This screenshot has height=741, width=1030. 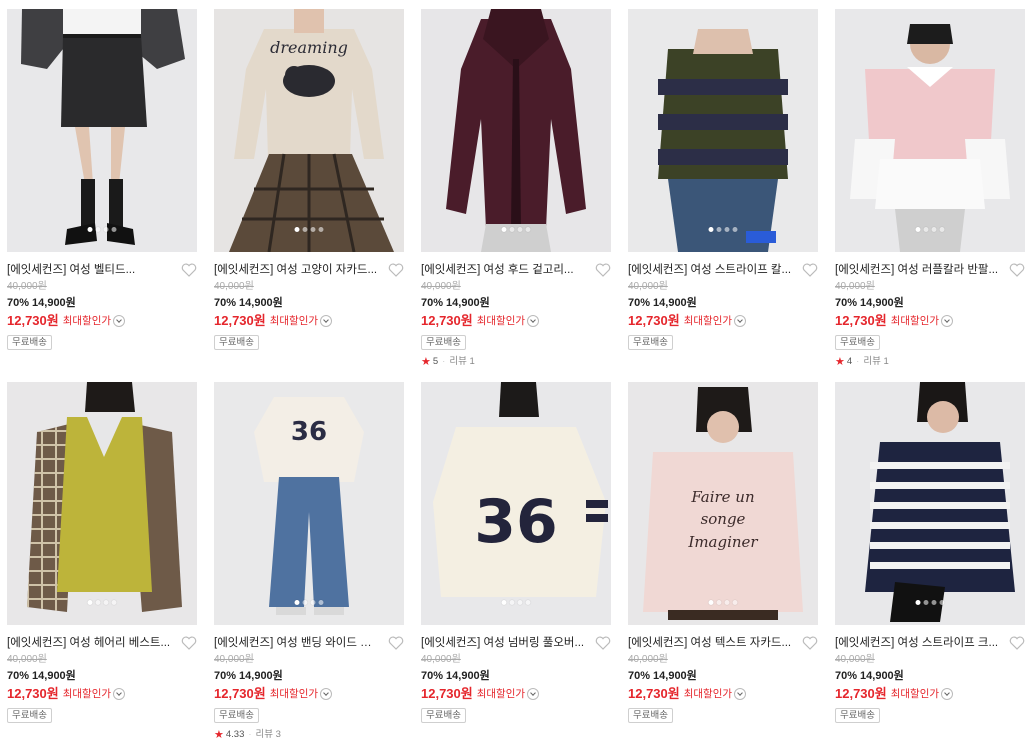 I want to click on rating-row: ★ 4 · 리뷰 1, so click(x=862, y=362).